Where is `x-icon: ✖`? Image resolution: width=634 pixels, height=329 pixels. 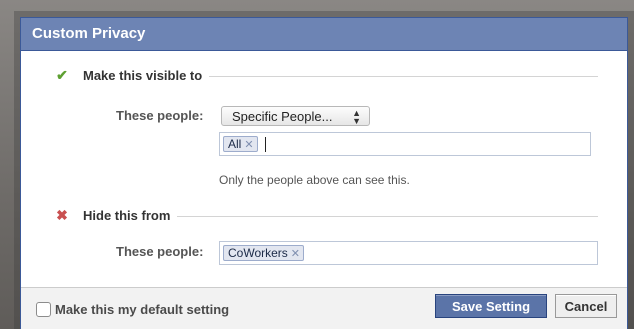
x-icon: ✖ is located at coordinates (62, 214).